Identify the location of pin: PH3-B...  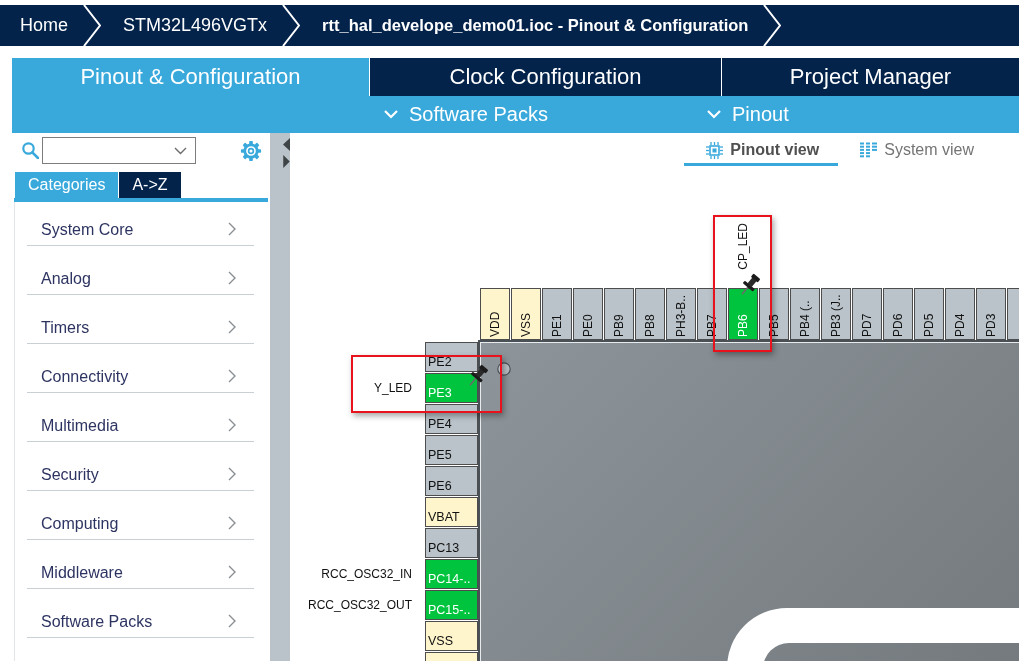
(681, 314).